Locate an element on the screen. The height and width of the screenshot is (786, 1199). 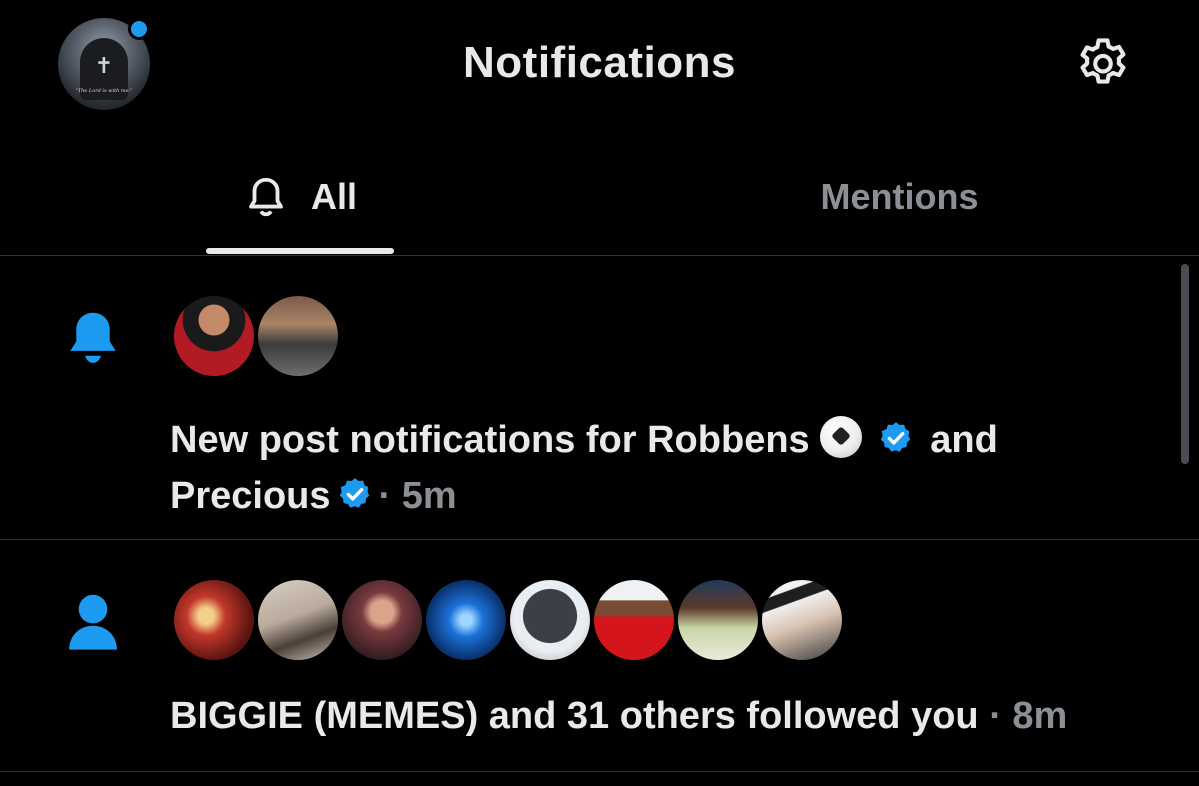
notification-text-name2: Precious is located at coordinates (250, 496).